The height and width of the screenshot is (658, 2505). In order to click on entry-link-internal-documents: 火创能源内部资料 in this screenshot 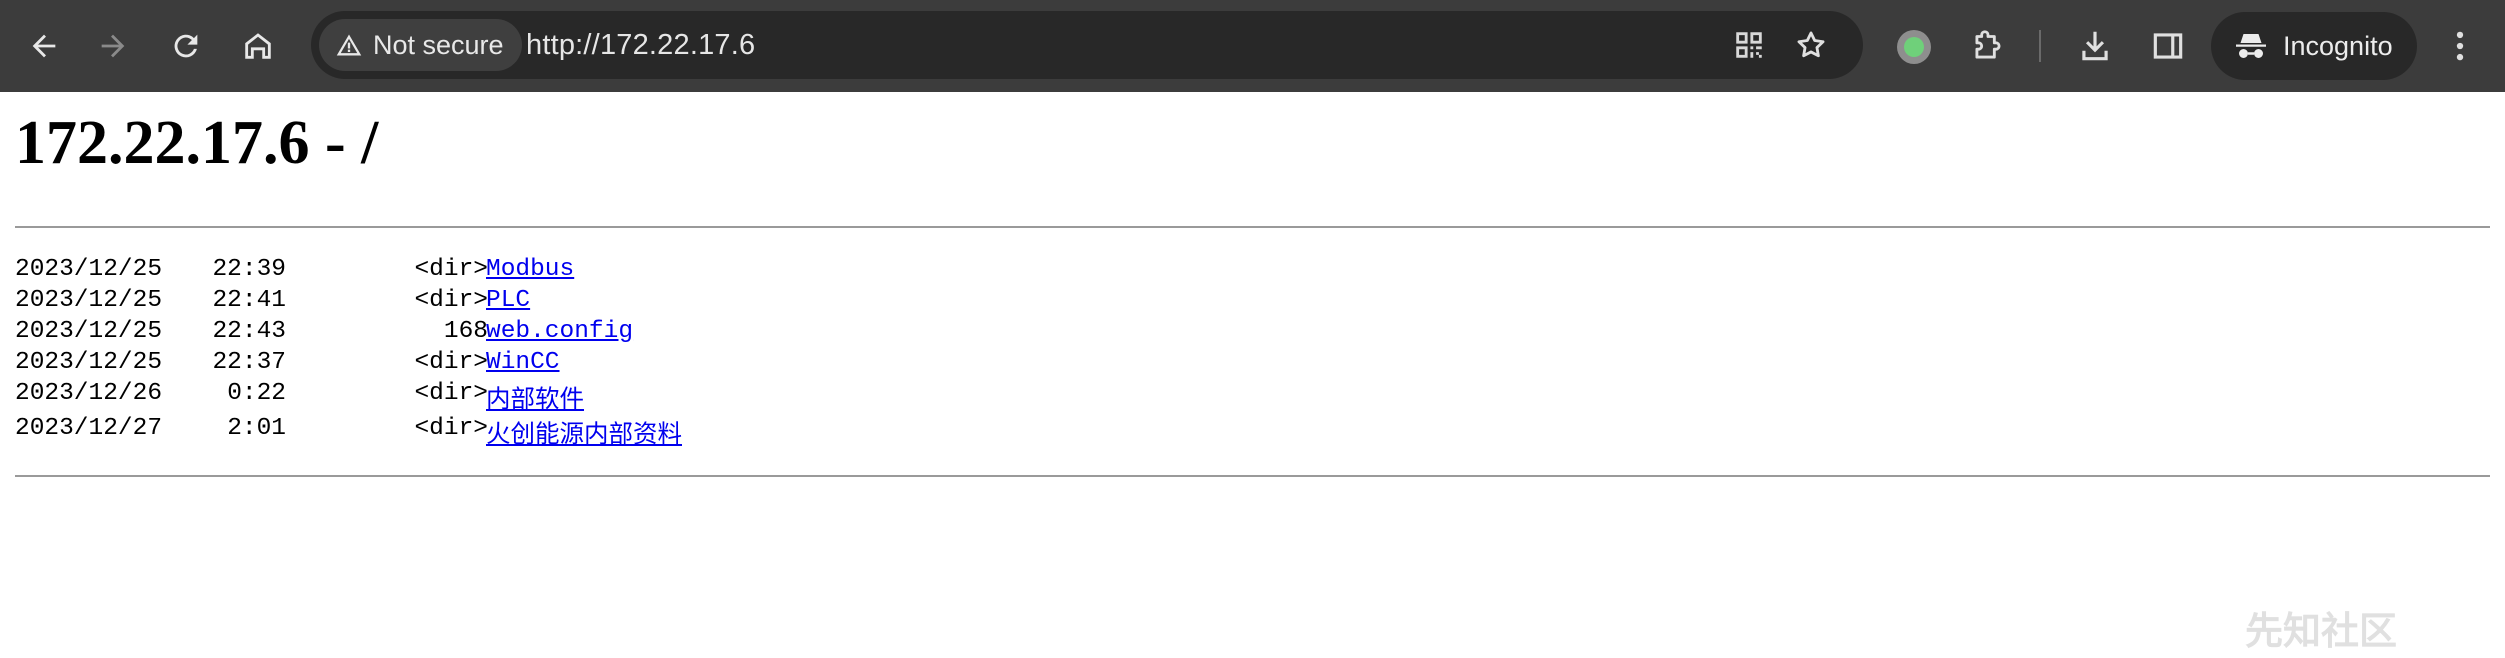, I will do `click(584, 432)`.